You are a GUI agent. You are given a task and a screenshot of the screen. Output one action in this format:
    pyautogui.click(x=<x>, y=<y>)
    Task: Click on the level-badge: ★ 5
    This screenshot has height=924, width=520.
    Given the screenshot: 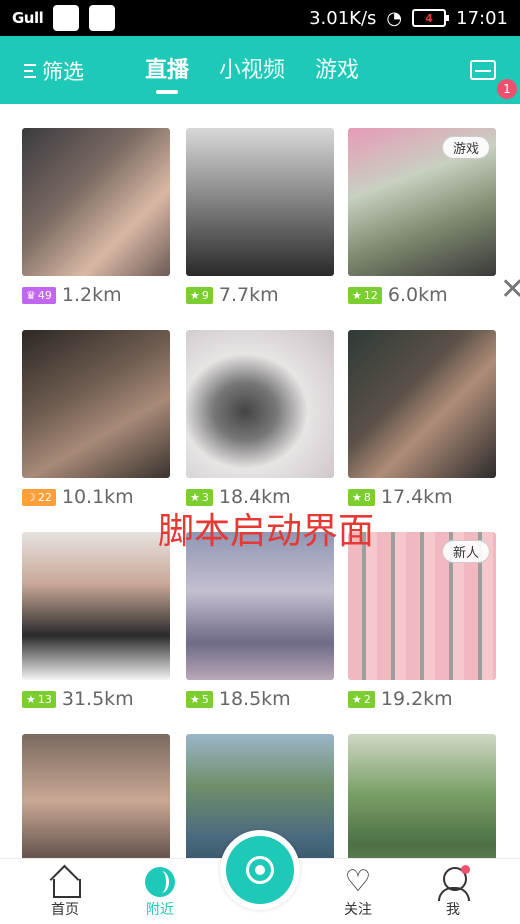 What is the action you would take?
    pyautogui.click(x=199, y=699)
    